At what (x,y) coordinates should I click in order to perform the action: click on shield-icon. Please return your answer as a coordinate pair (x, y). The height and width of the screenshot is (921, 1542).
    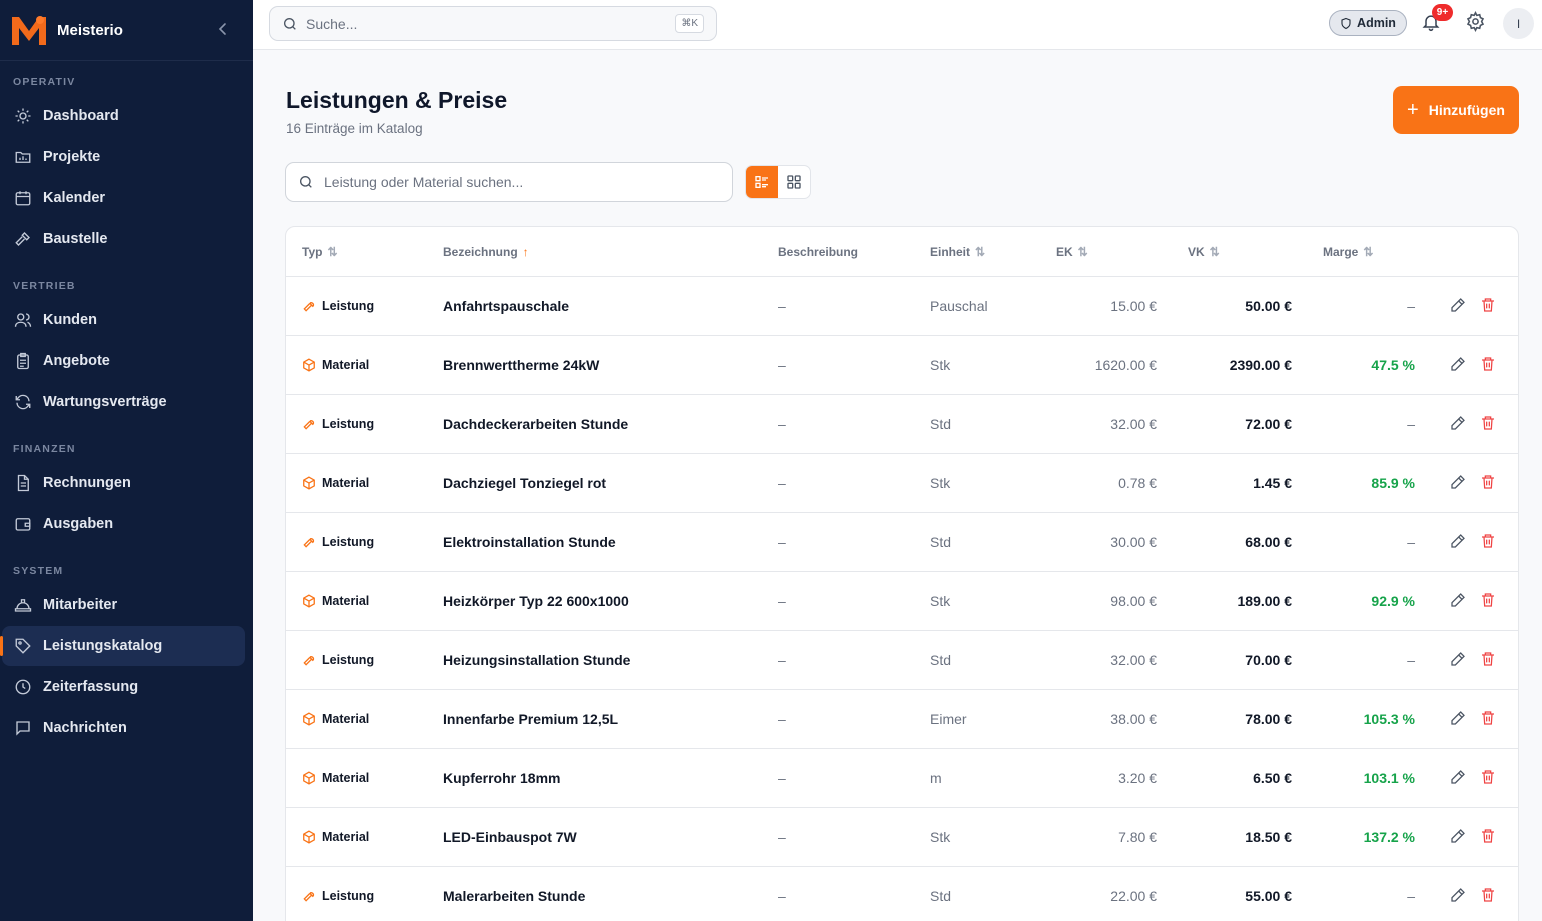
    Looking at the image, I should click on (1346, 23).